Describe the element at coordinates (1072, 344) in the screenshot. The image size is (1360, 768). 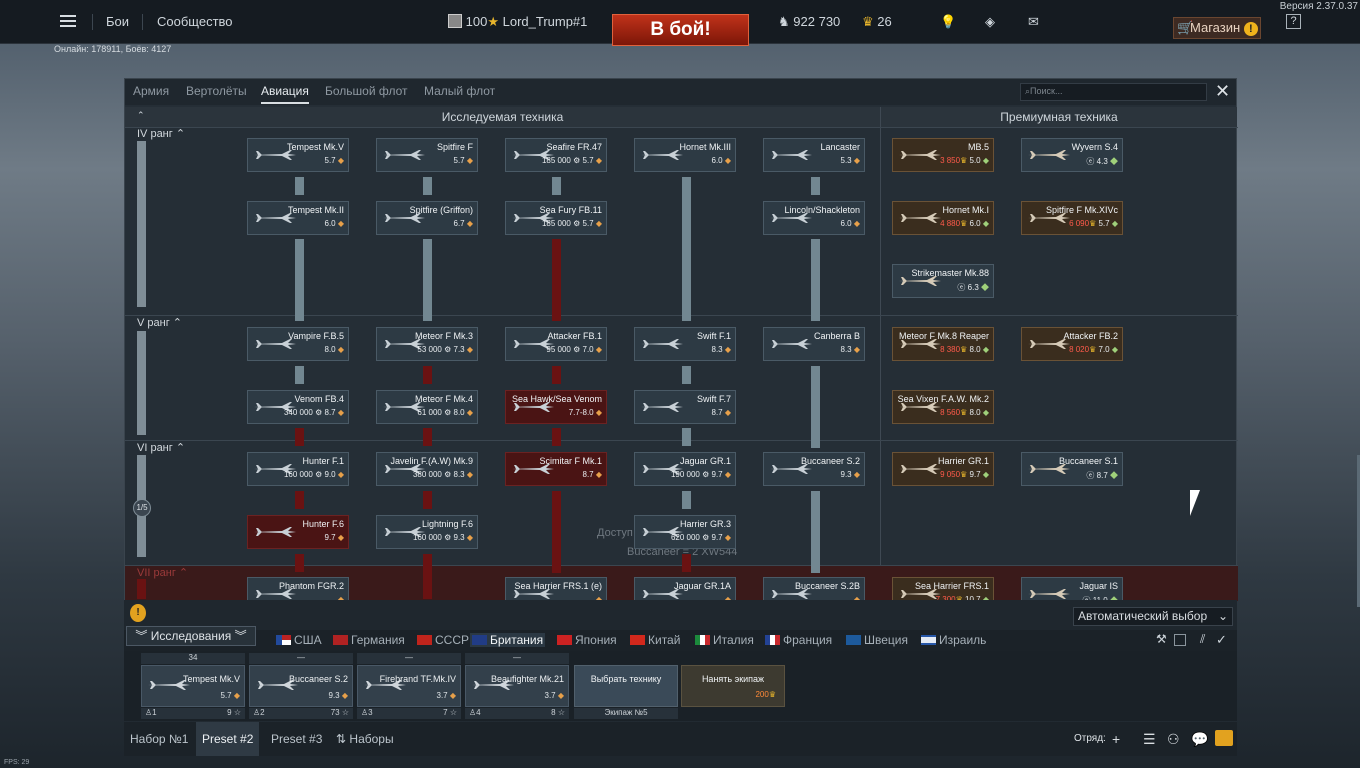
I see `premium-vehicle-card: Attacker FB.2 8 020♛ 7.0 ◆` at that location.